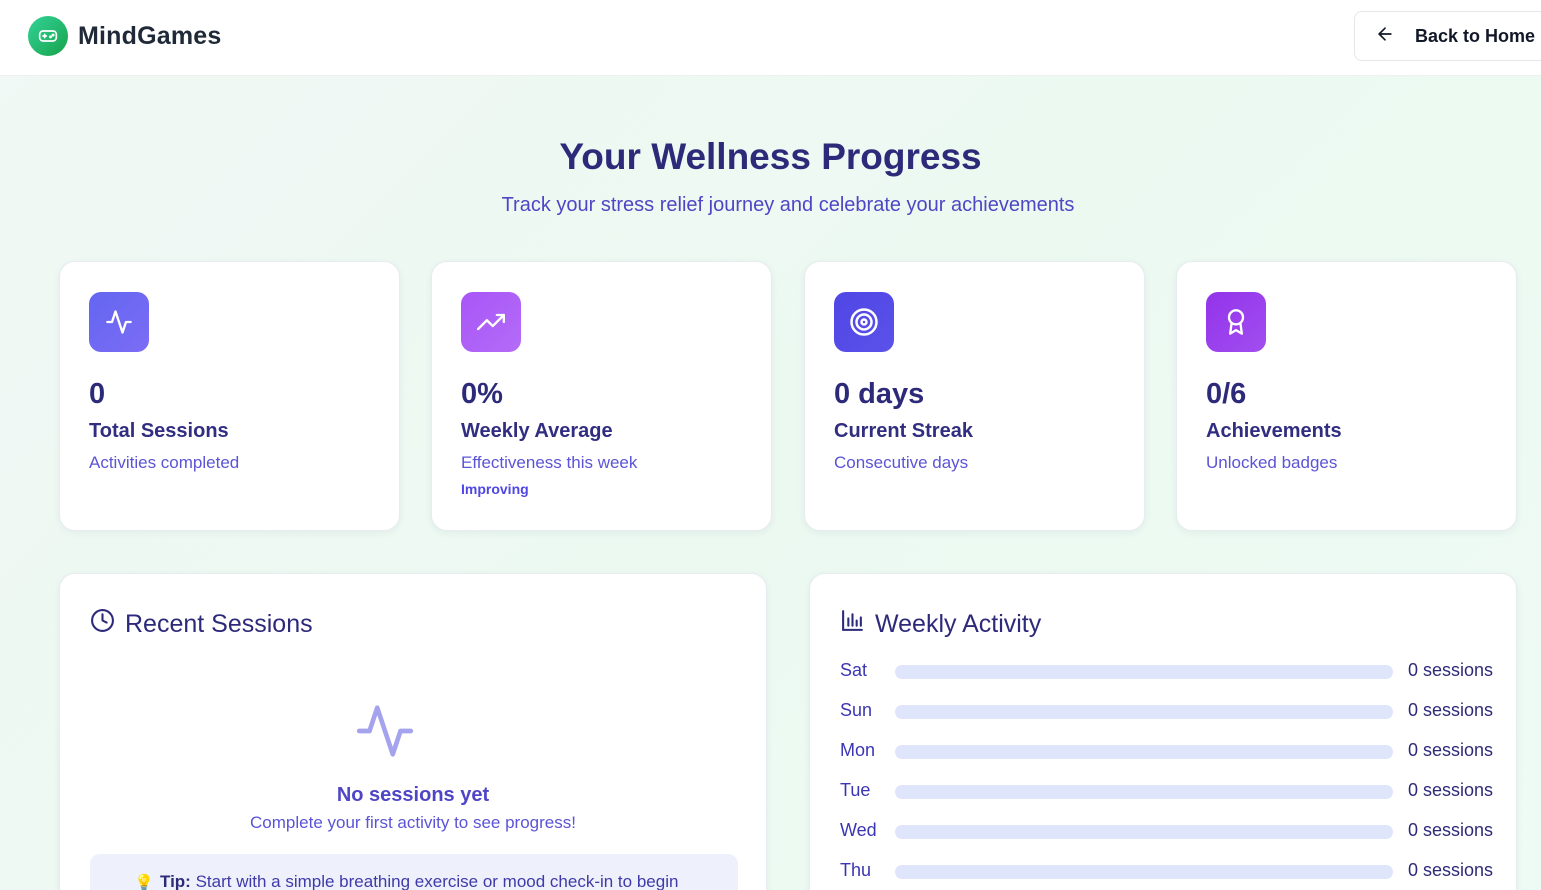 The image size is (1541, 890). I want to click on day-row-mon: Mon 0 sessions, so click(1166, 752).